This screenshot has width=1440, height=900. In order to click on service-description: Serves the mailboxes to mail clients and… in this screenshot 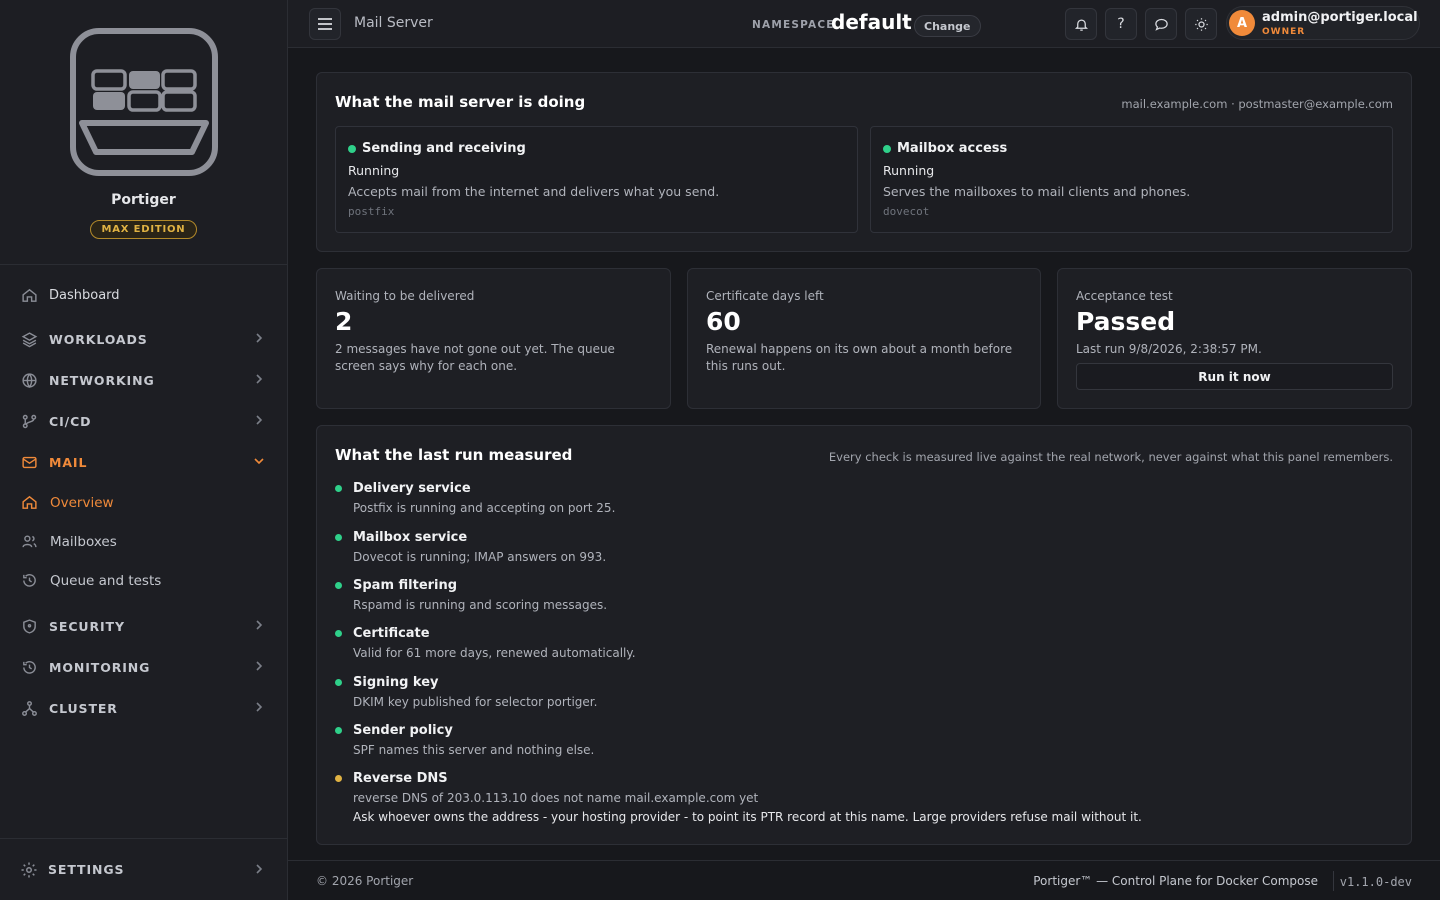, I will do `click(1037, 191)`.